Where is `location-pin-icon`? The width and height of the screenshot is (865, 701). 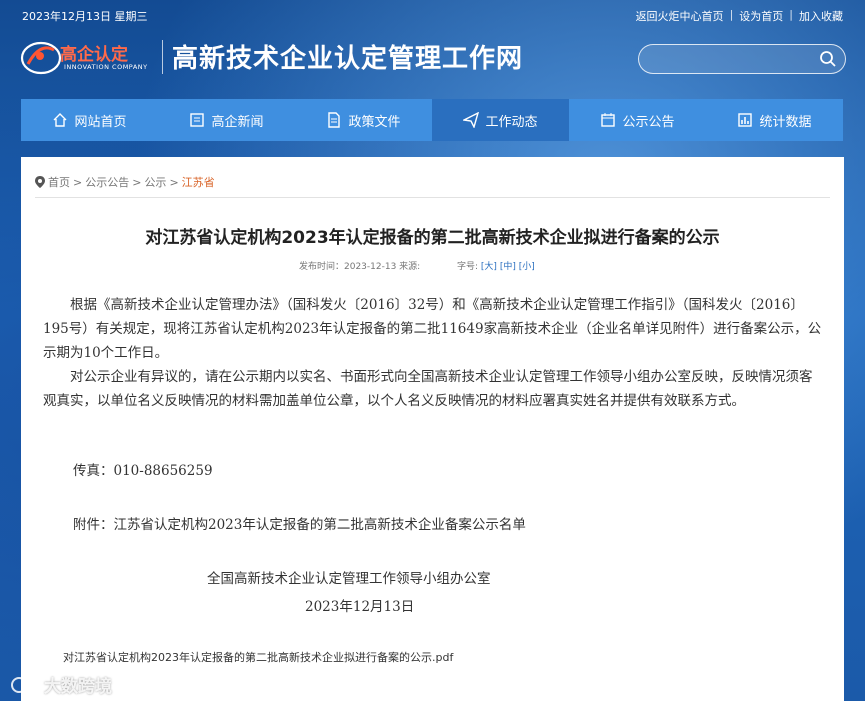
location-pin-icon is located at coordinates (40, 182).